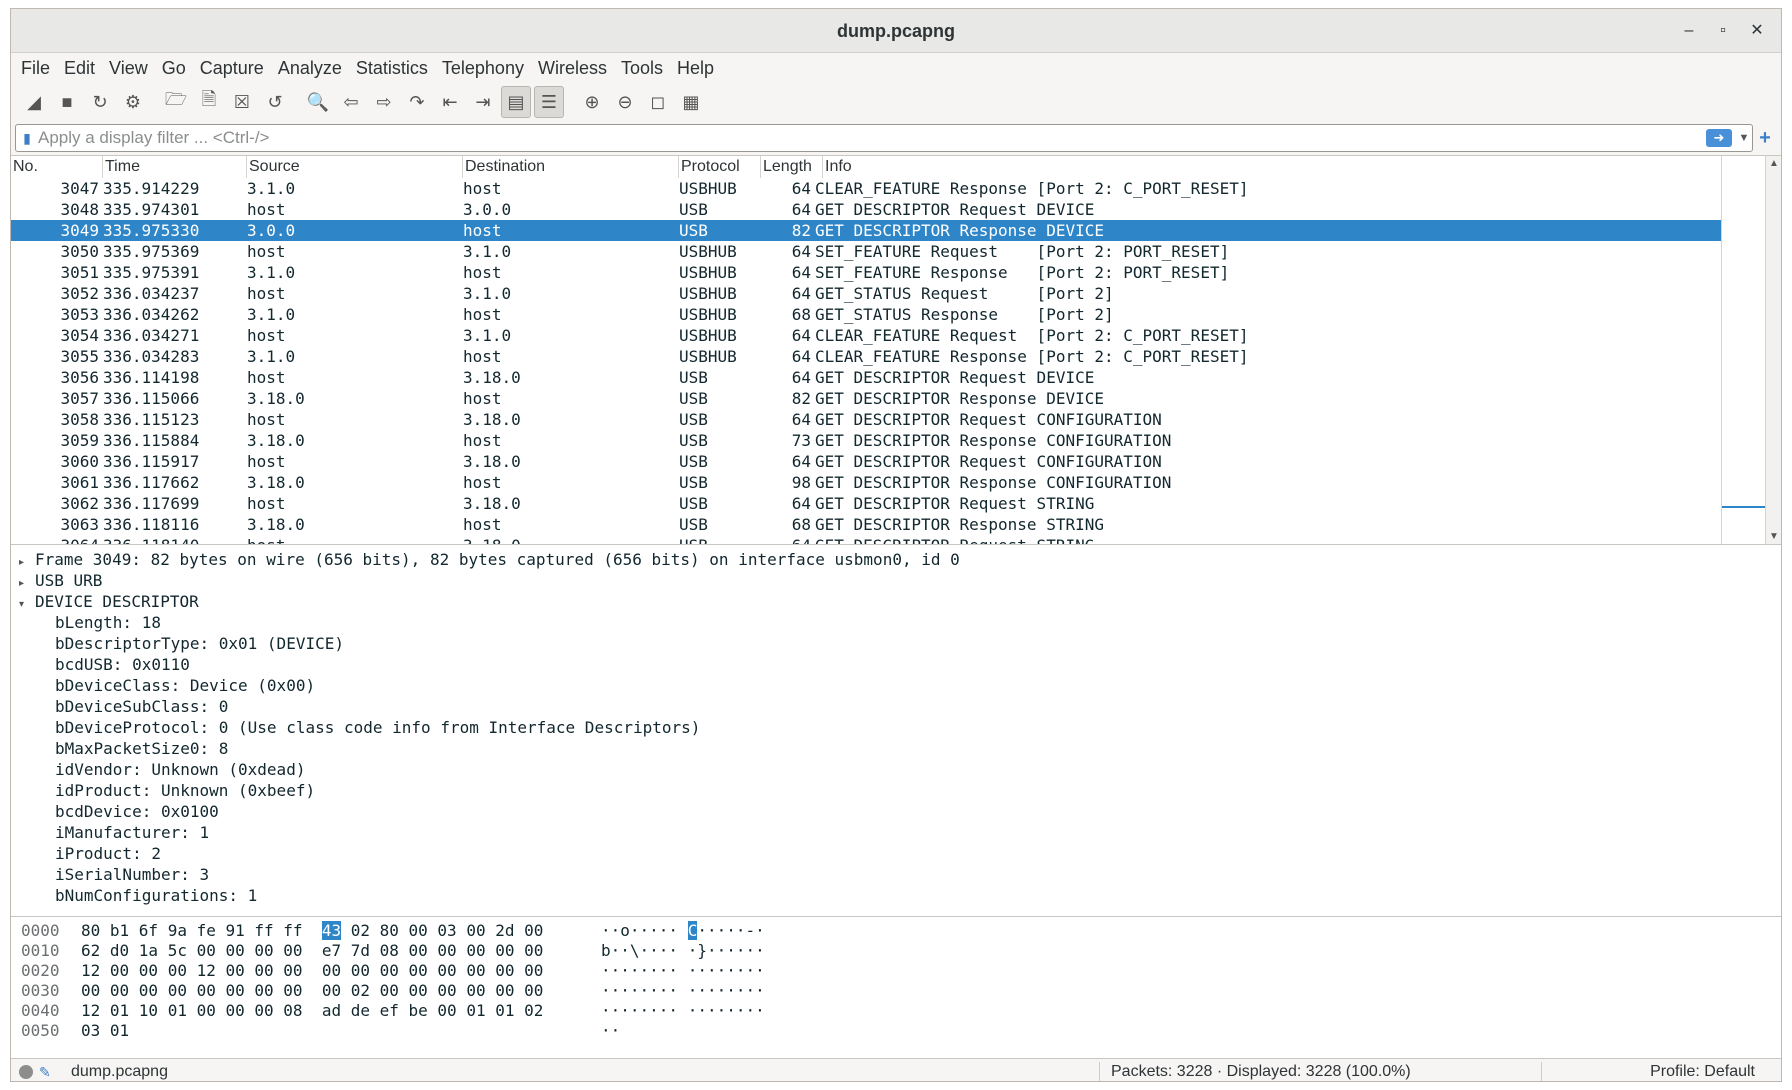 This screenshot has height=1090, width=1792. Describe the element at coordinates (34, 102) in the screenshot. I see `start-capture-icon: ◢` at that location.